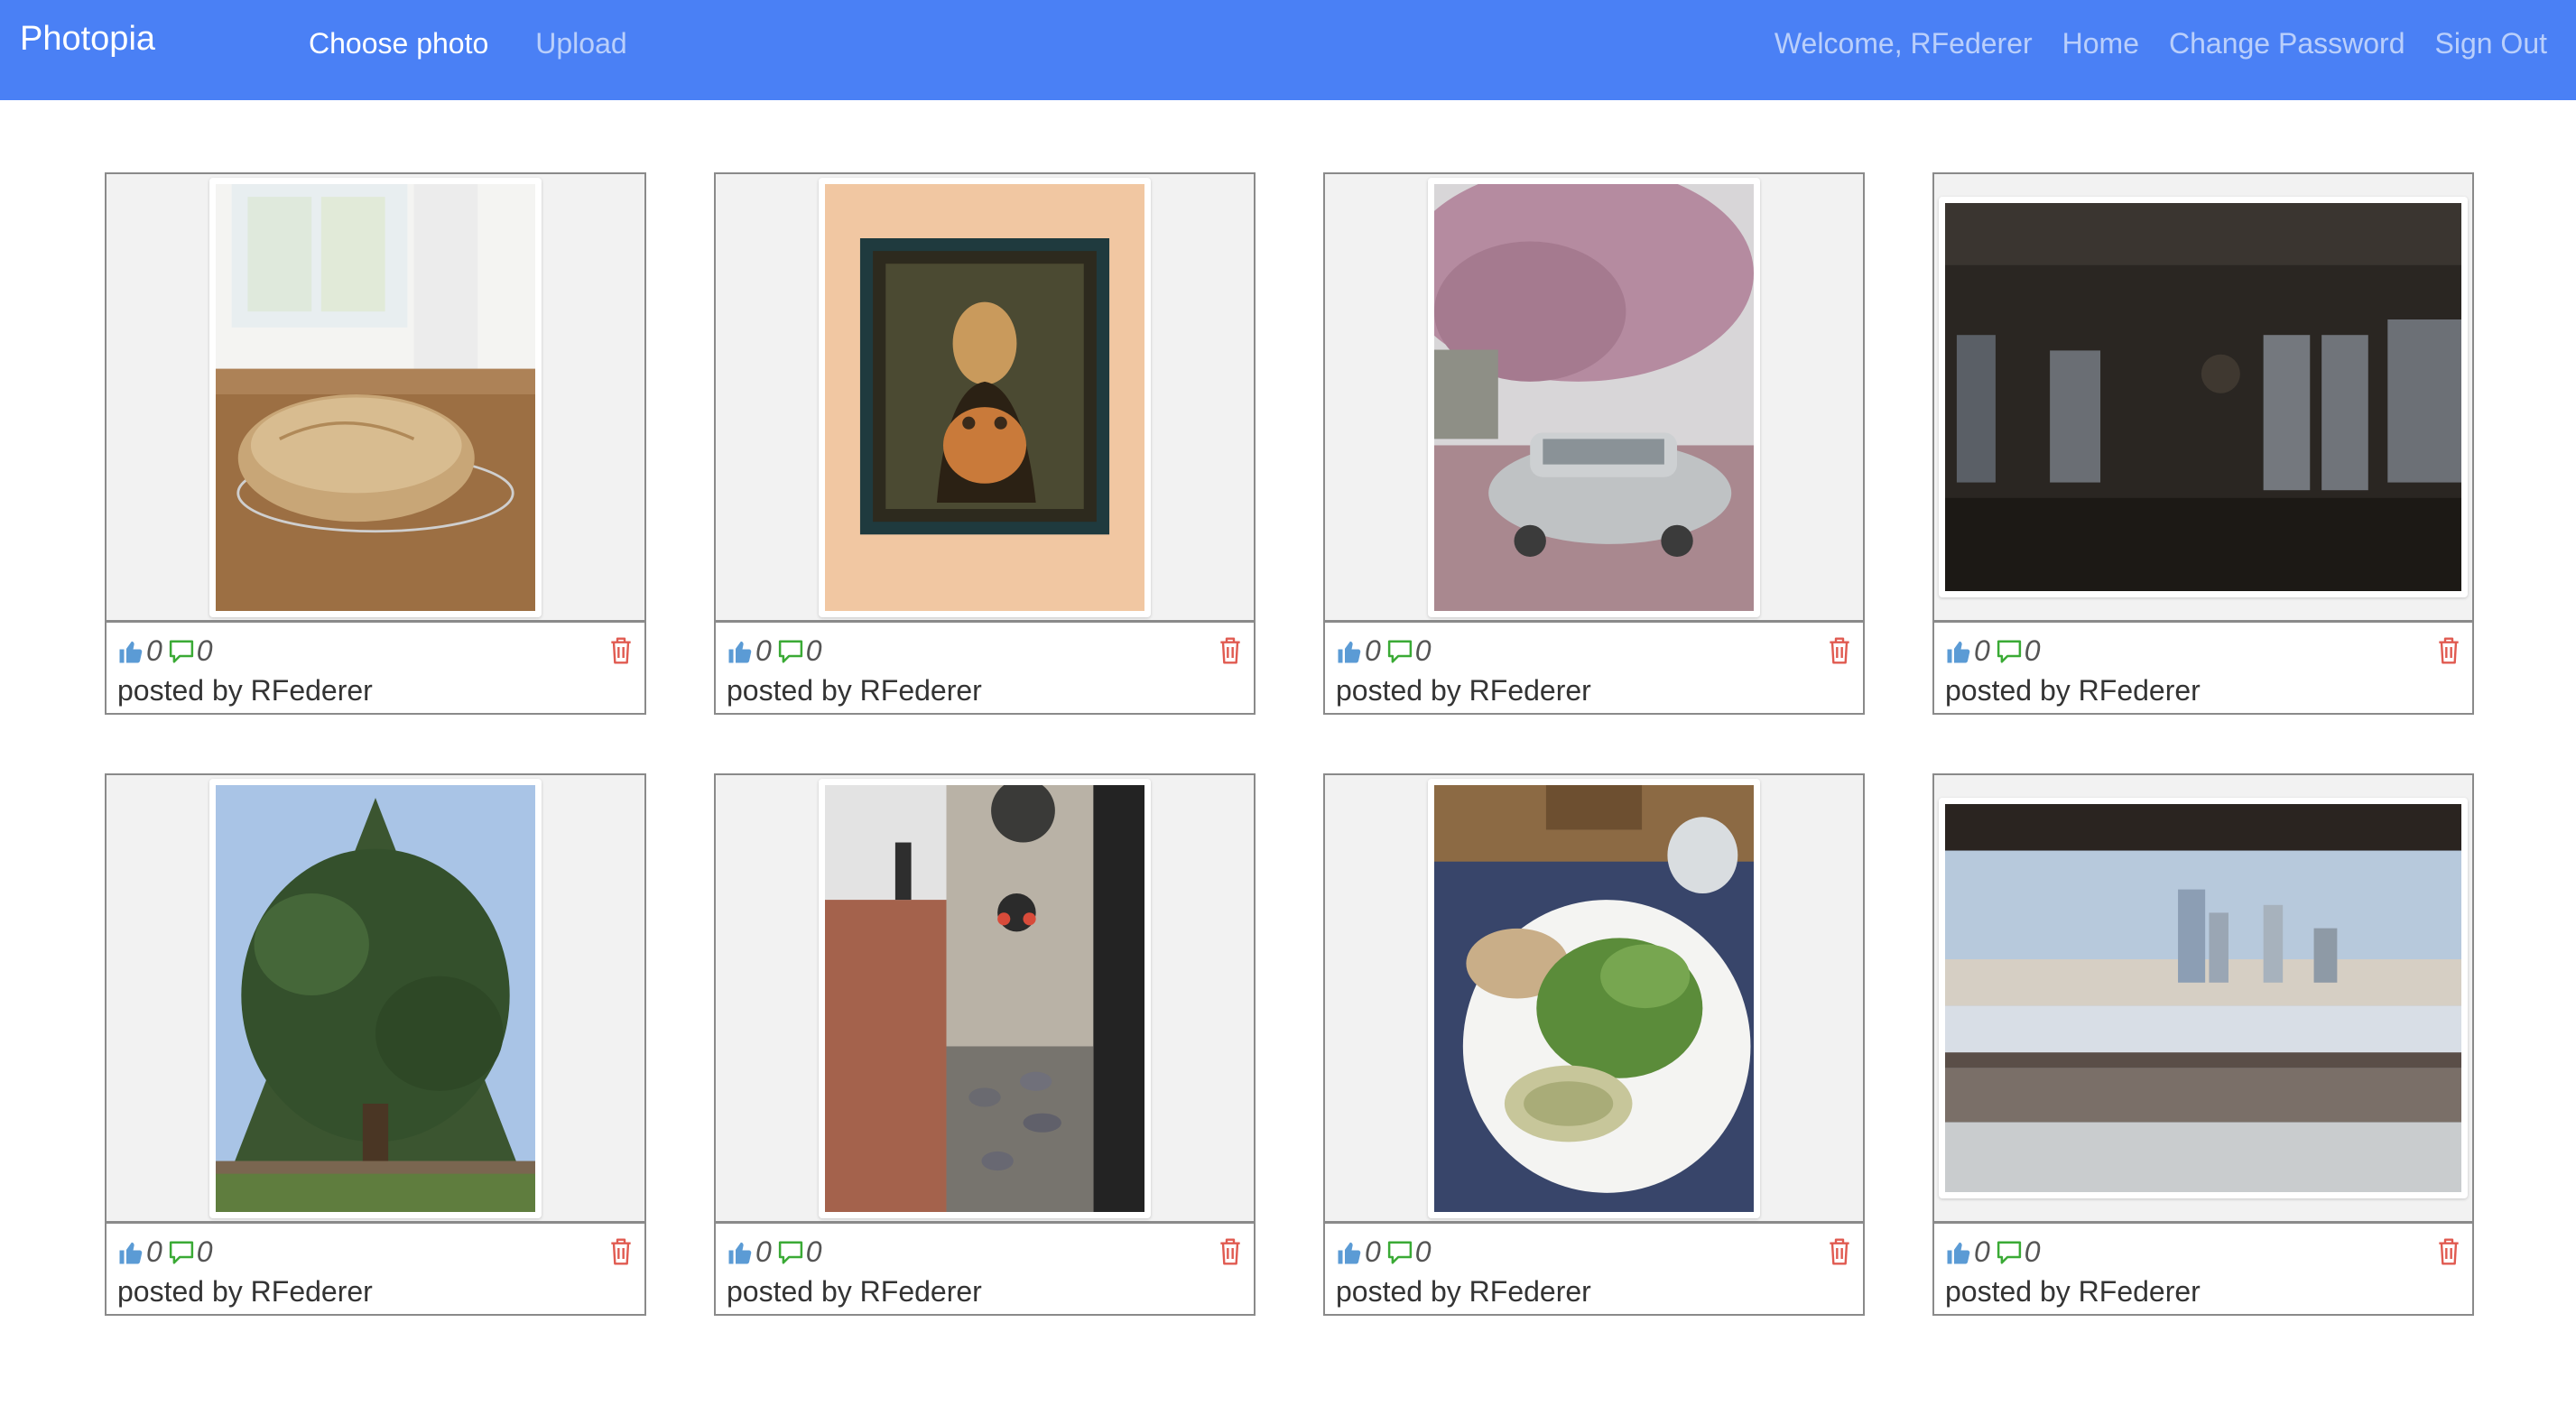 The image size is (2576, 1406). I want to click on photo-tree, so click(375, 998).